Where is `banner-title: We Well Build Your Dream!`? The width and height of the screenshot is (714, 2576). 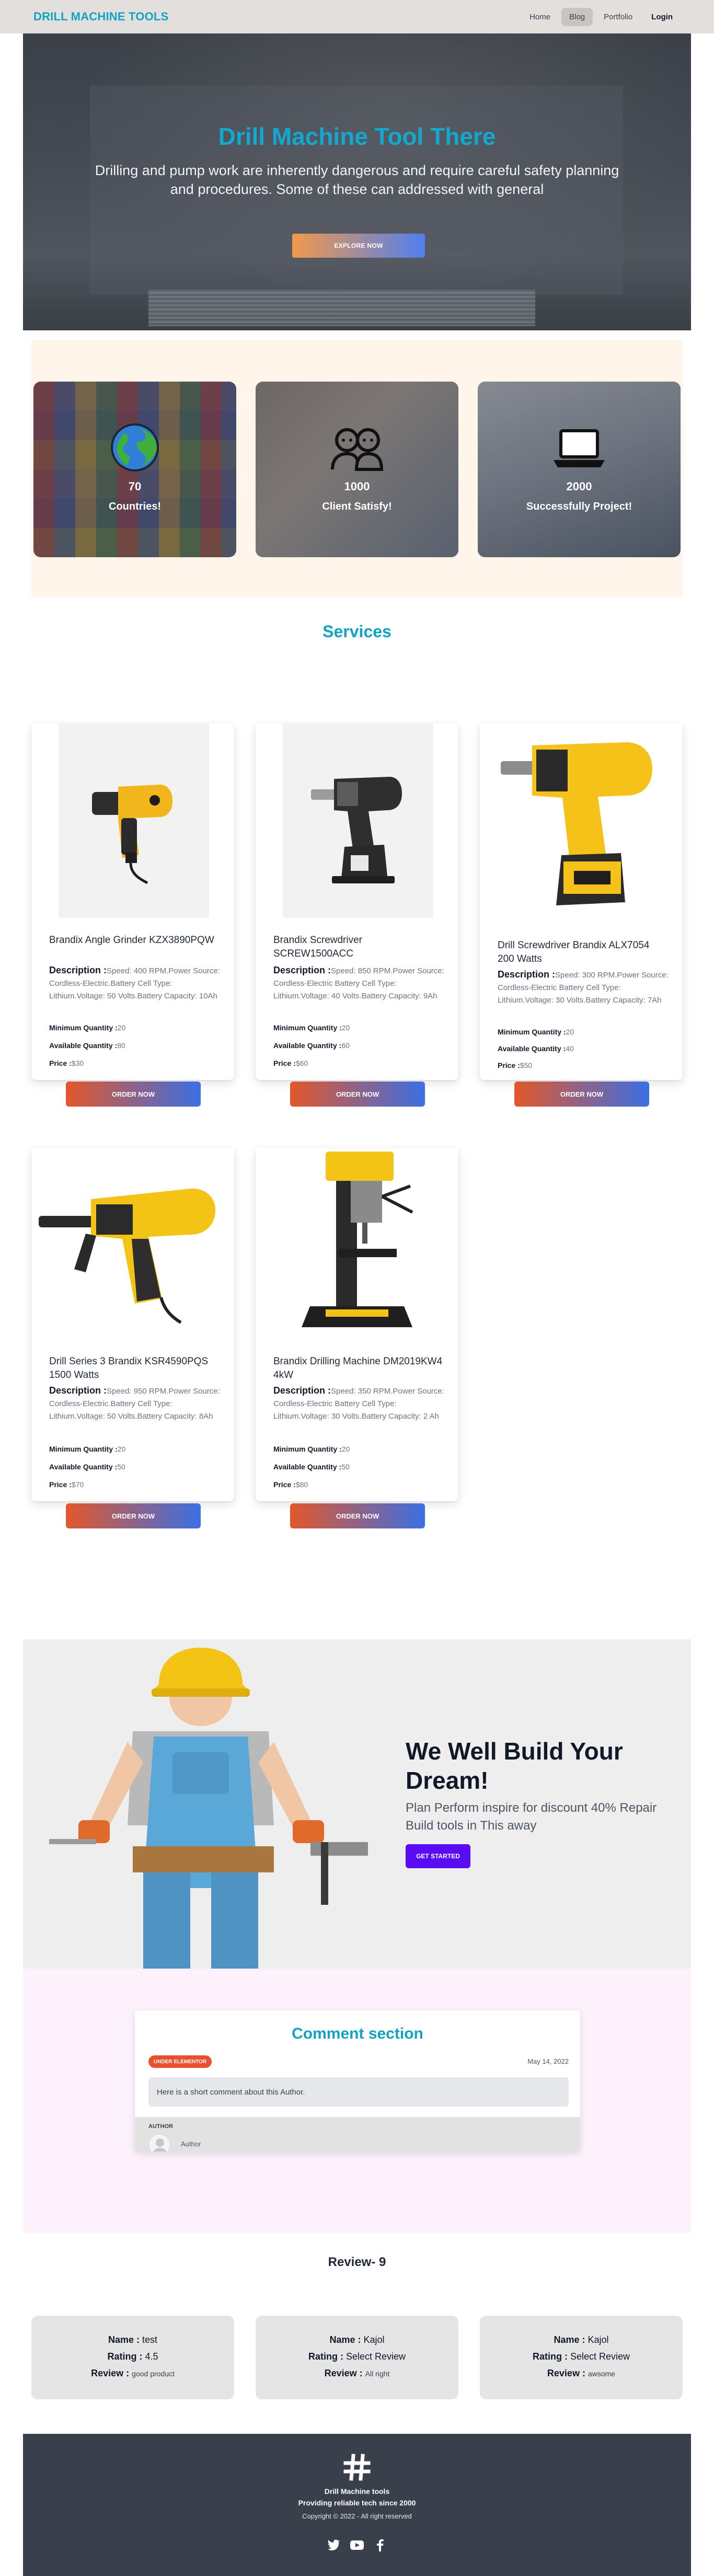 banner-title: We Well Build Your Dream! is located at coordinates (515, 1766).